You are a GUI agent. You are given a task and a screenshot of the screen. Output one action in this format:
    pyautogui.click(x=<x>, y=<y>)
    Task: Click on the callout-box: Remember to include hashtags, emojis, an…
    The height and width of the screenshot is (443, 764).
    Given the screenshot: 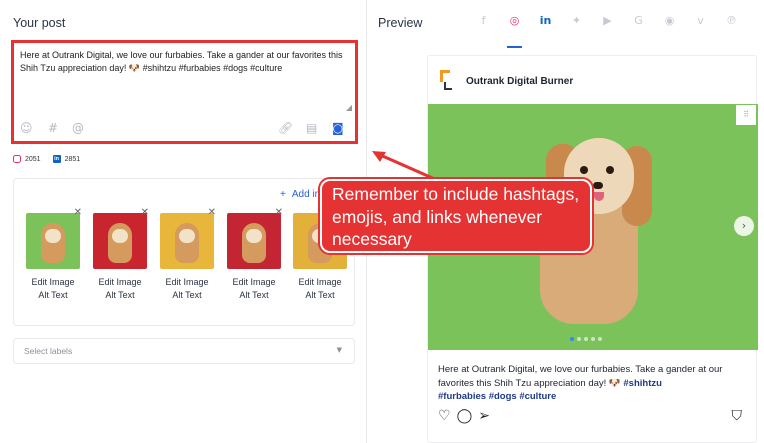 What is the action you would take?
    pyautogui.click(x=456, y=216)
    